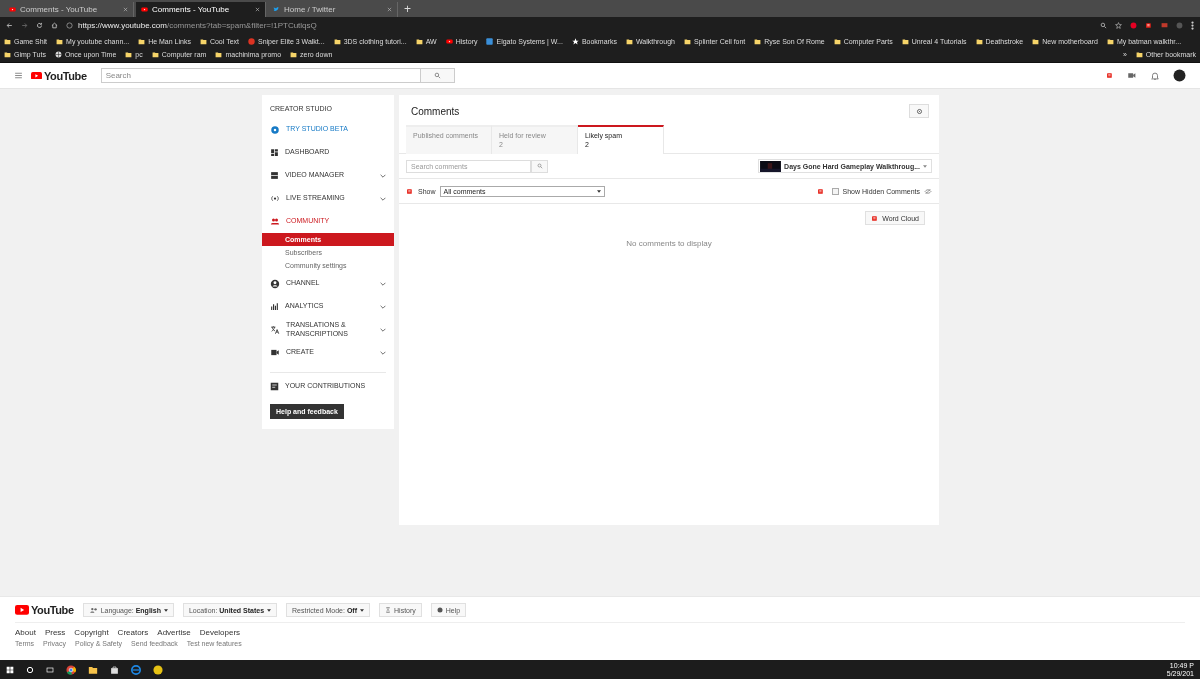 The height and width of the screenshot is (679, 1200). Describe the element at coordinates (251, 41) in the screenshot. I see `badge-icon` at that location.